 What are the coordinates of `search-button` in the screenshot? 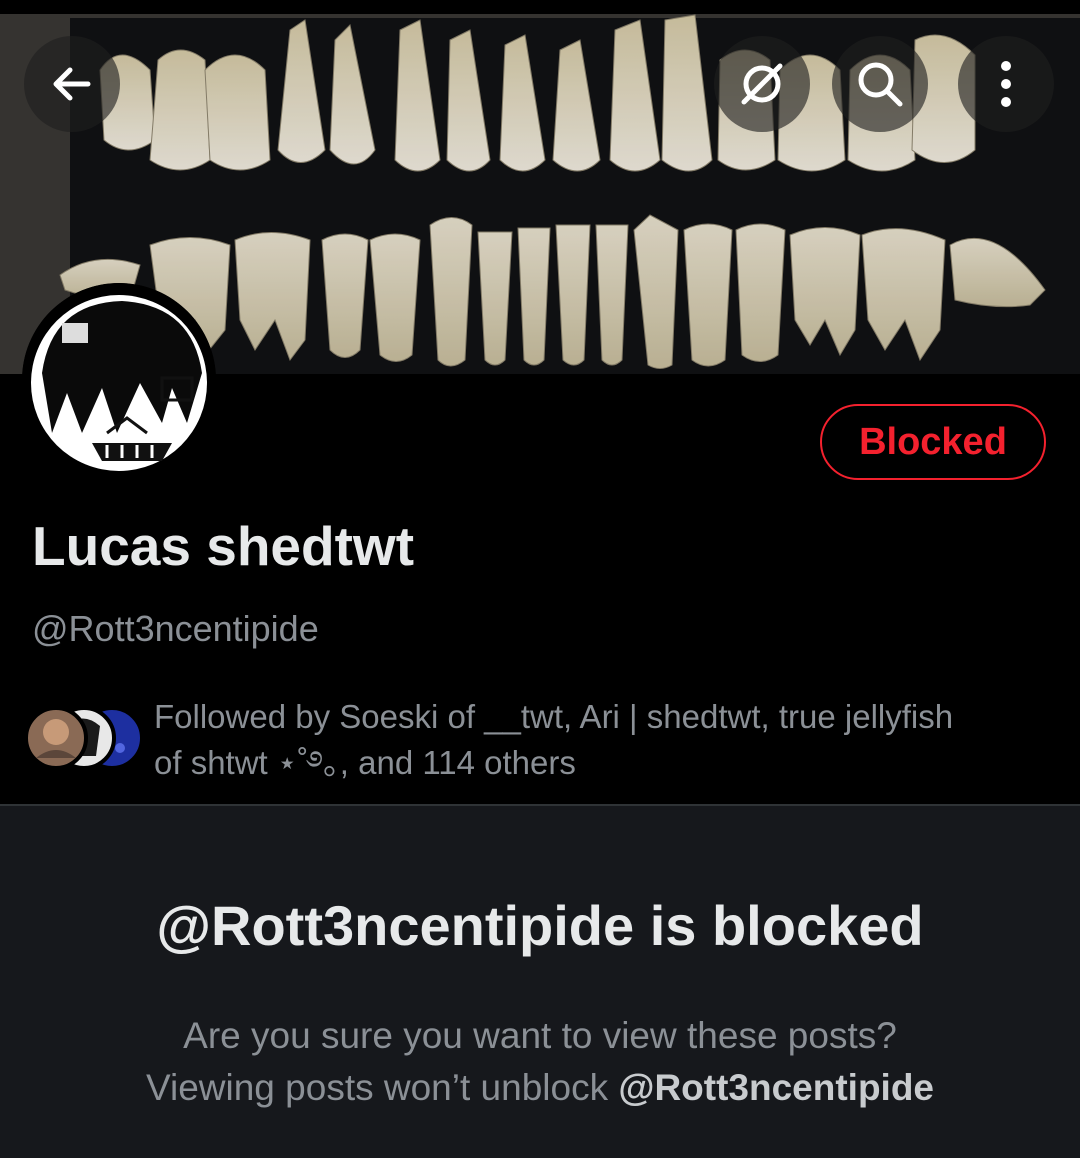 It's located at (880, 84).